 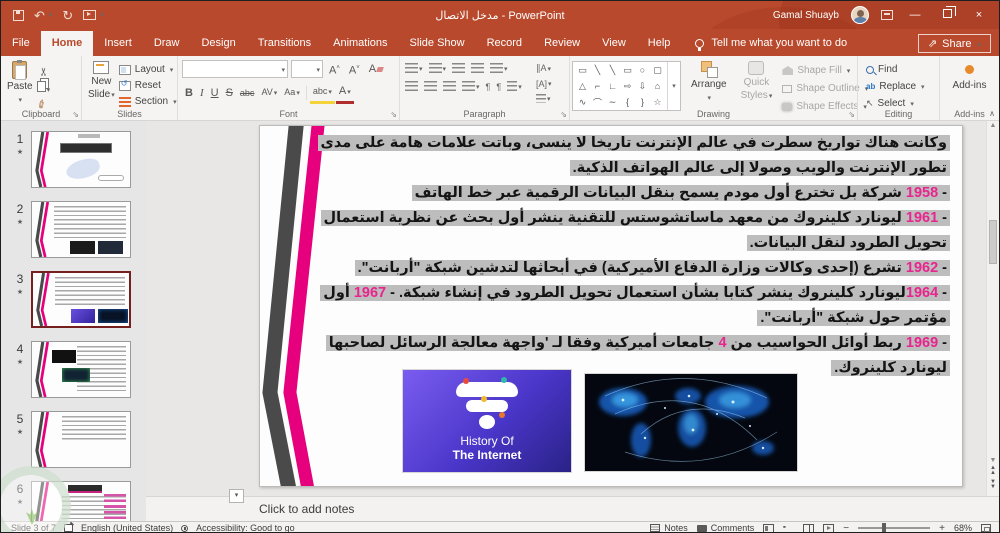 I want to click on undo-icon: ↶, so click(x=39, y=15).